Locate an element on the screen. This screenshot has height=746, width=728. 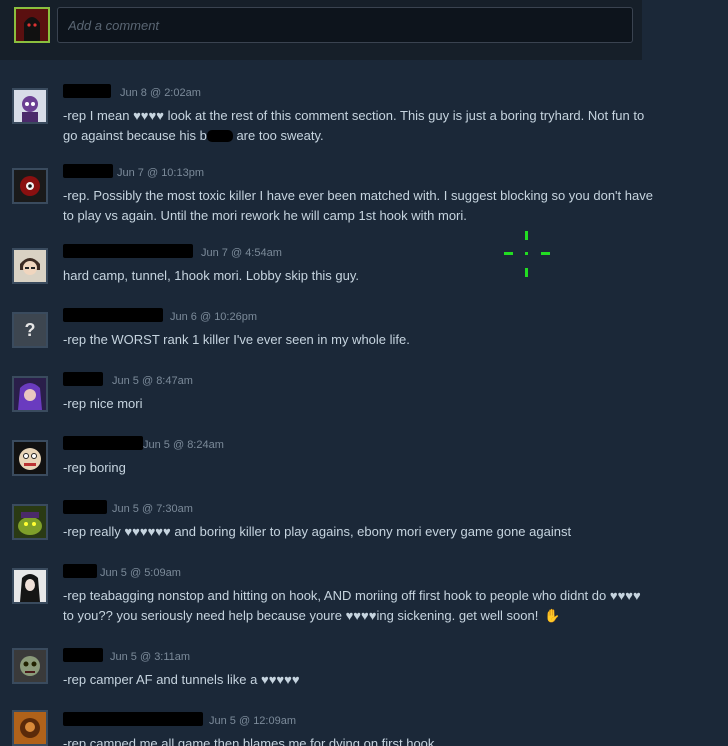
comment-text: -rep boring is located at coordinates (94, 467).